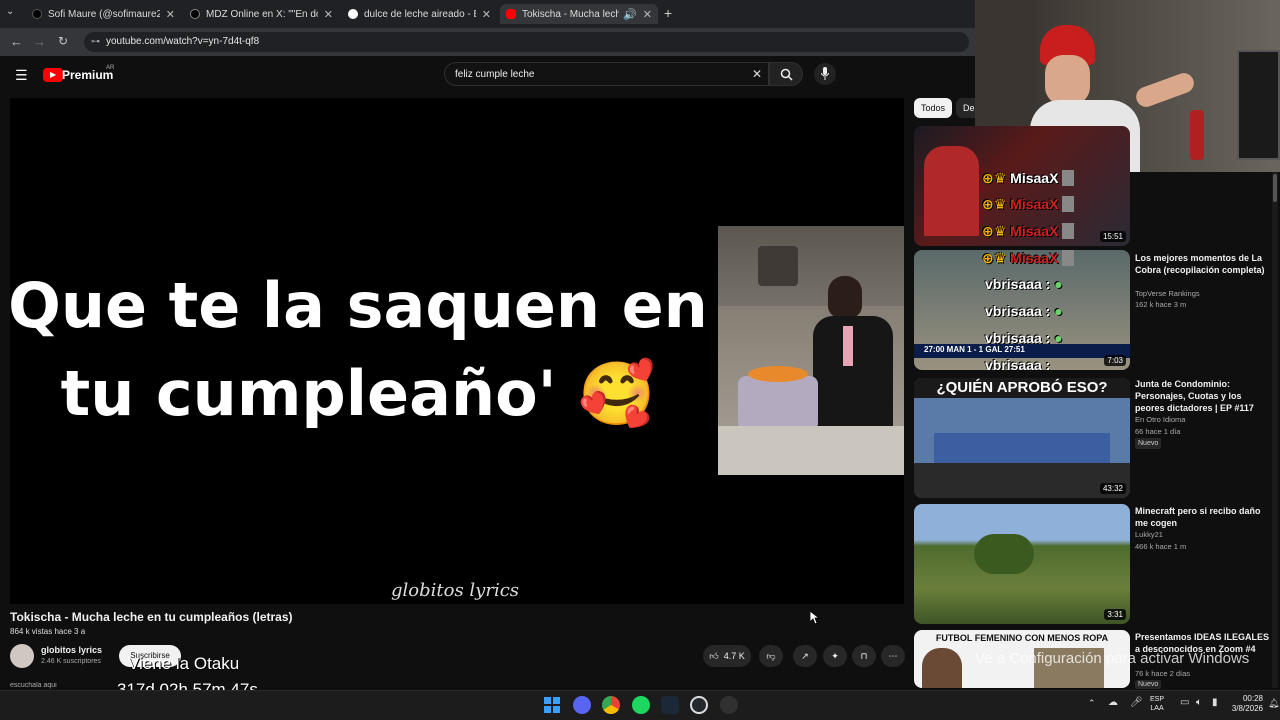 This screenshot has height=720, width=1280. I want to click on wifi-icon: ▭, so click(1184, 702).